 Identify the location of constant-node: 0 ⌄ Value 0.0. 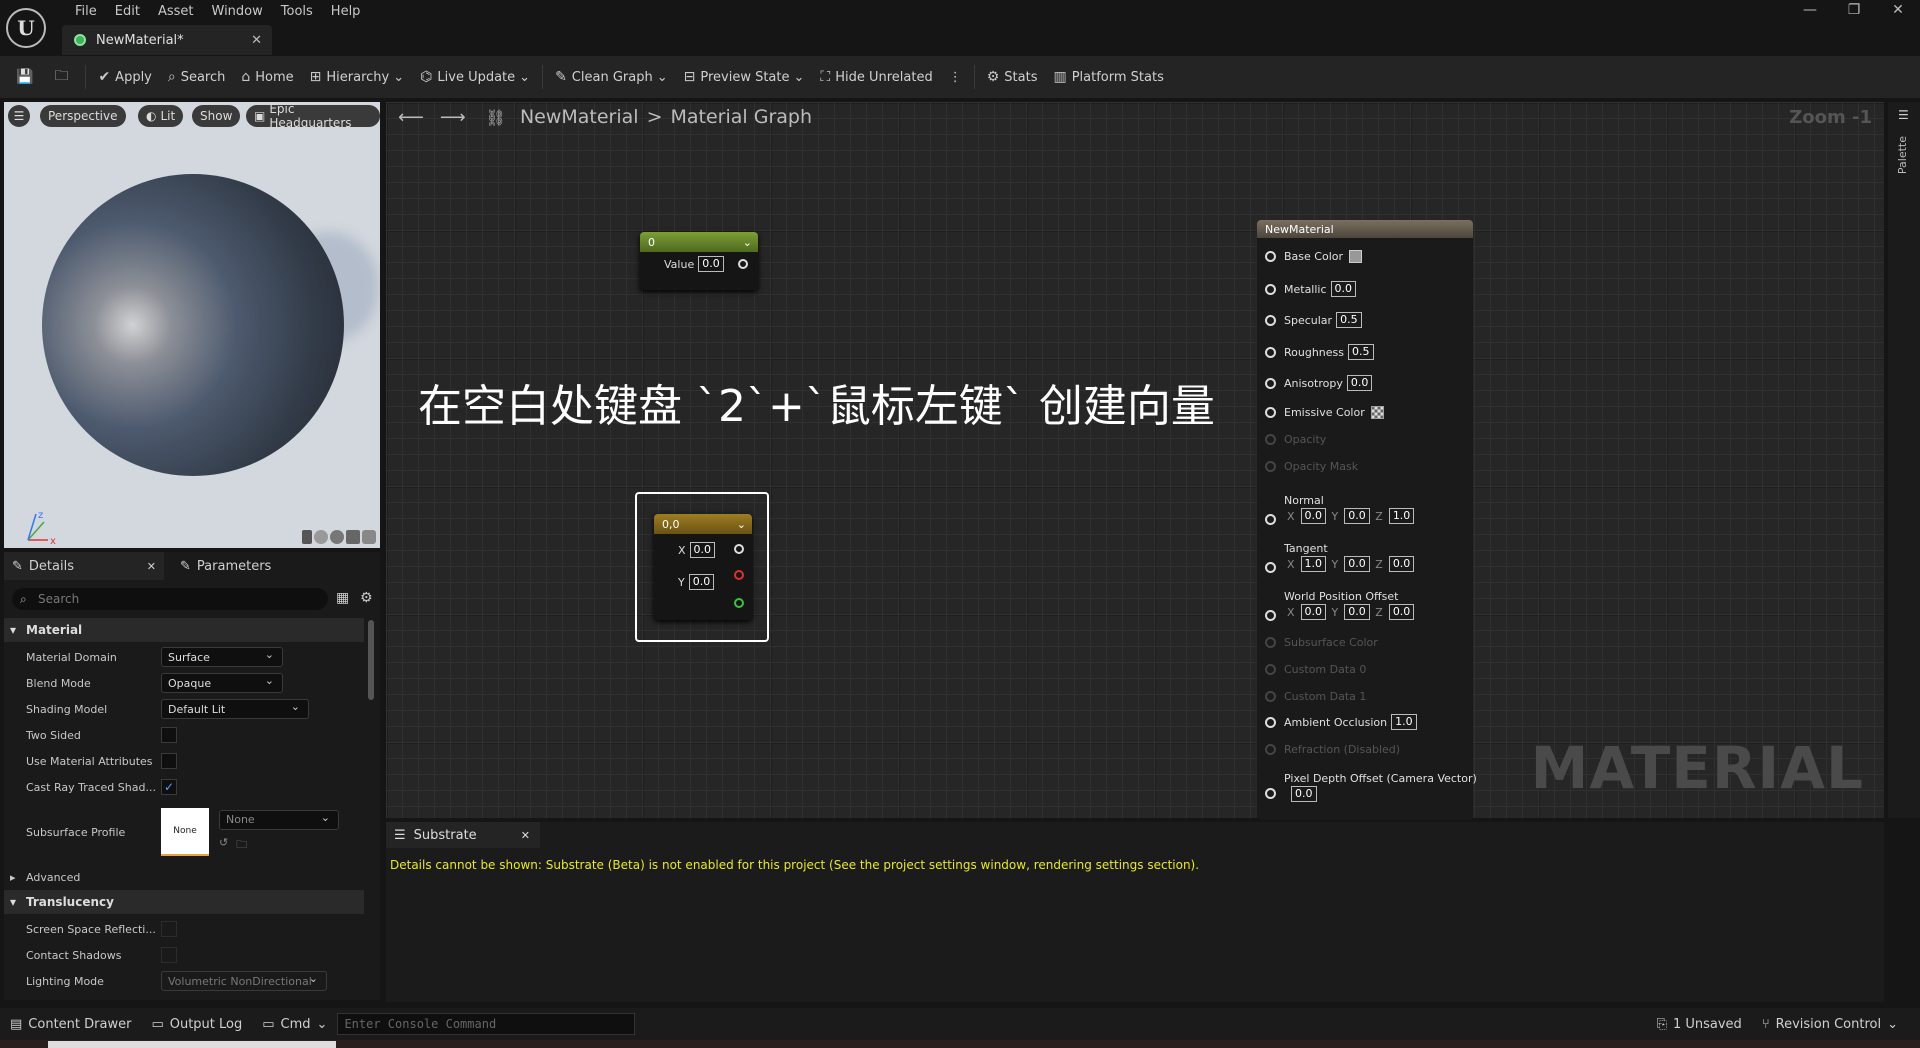
(699, 261).